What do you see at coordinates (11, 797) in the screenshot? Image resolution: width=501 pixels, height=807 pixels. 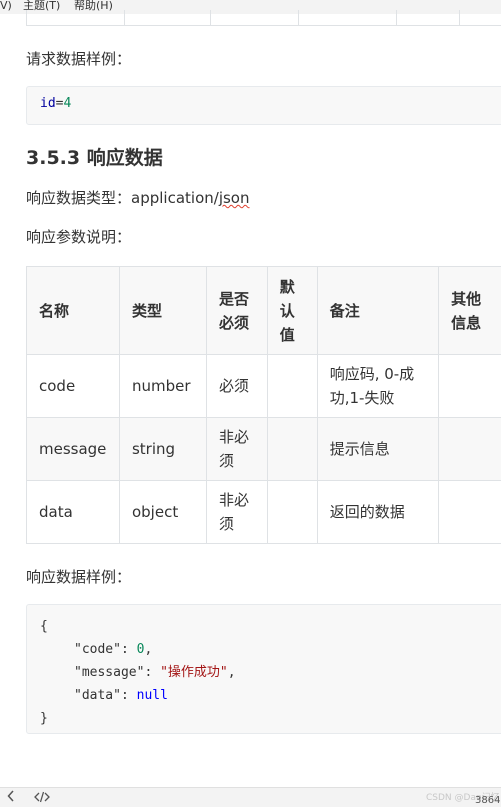 I see `chevron-left-icon` at bounding box center [11, 797].